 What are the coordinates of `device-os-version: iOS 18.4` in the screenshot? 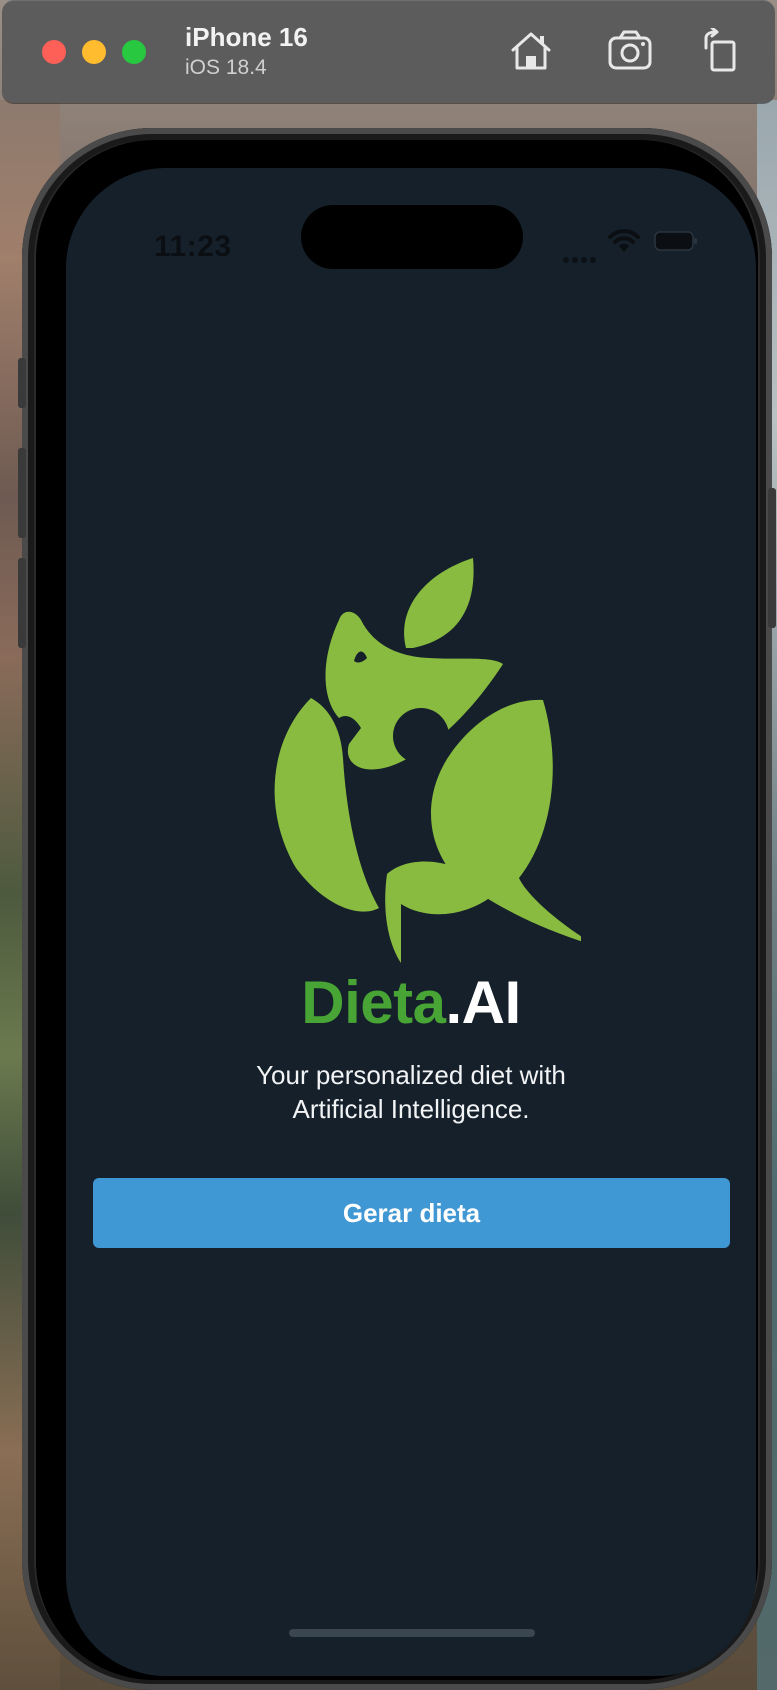 It's located at (226, 67).